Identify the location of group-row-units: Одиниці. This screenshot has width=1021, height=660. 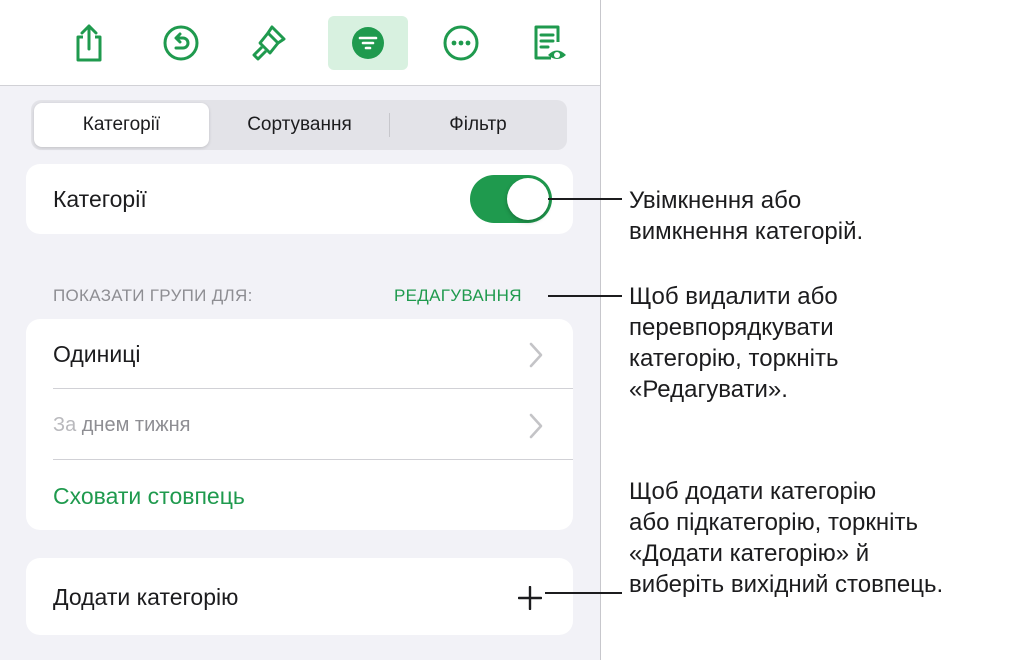
(299, 354).